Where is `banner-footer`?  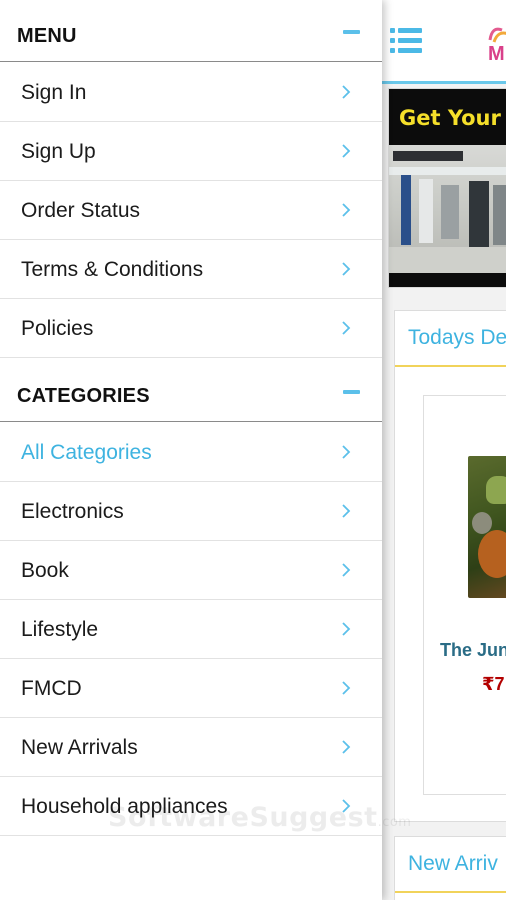
banner-footer is located at coordinates (447, 280).